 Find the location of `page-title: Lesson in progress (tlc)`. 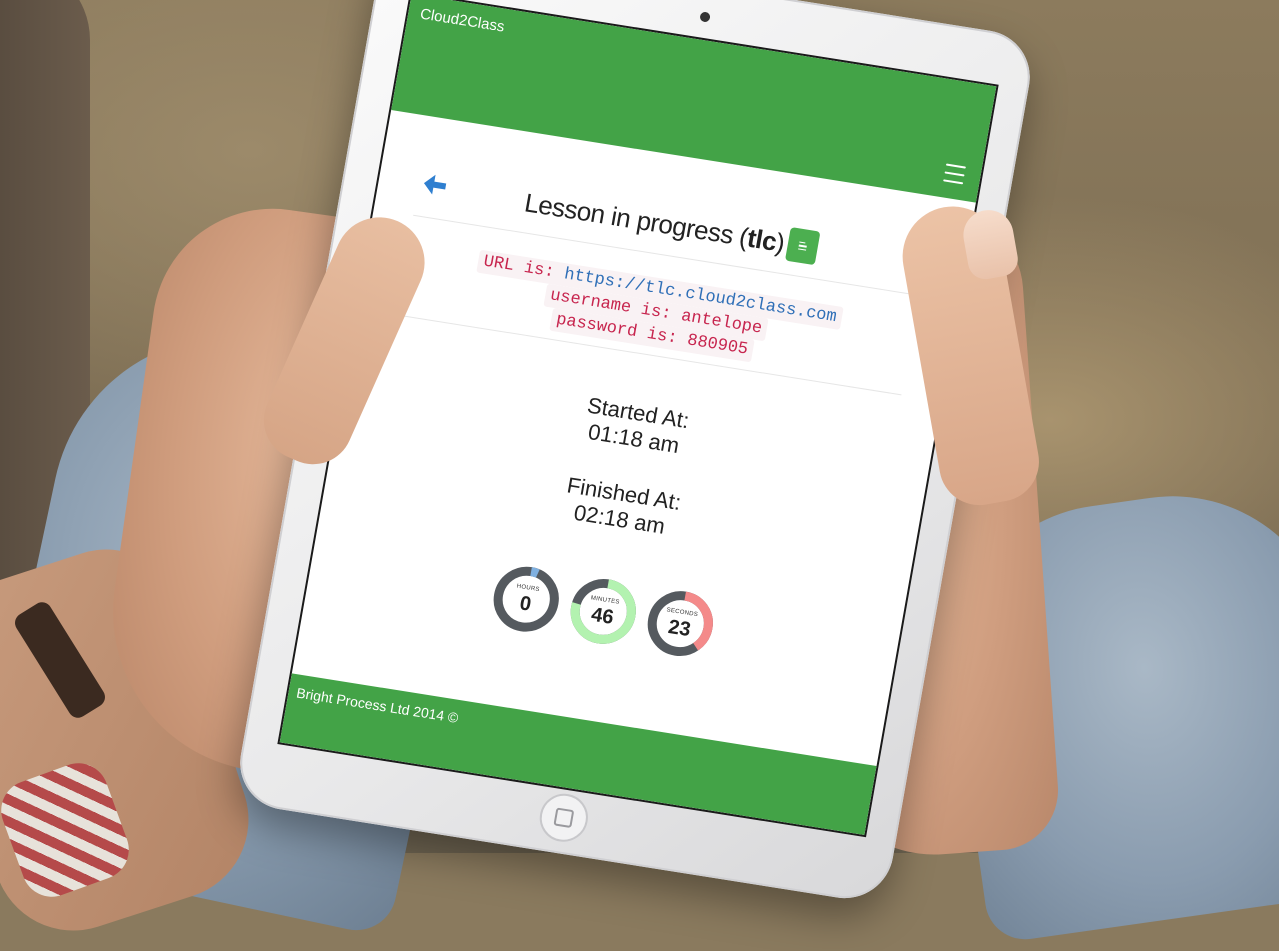

page-title: Lesson in progress (tlc) is located at coordinates (654, 223).